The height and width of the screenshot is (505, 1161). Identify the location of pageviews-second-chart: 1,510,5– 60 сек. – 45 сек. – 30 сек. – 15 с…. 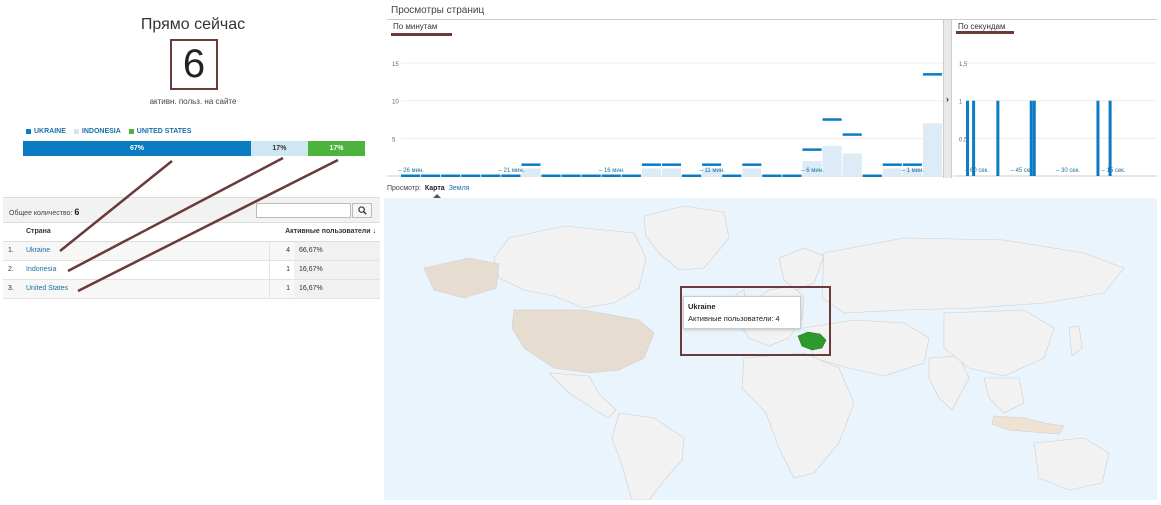
(1055, 119).